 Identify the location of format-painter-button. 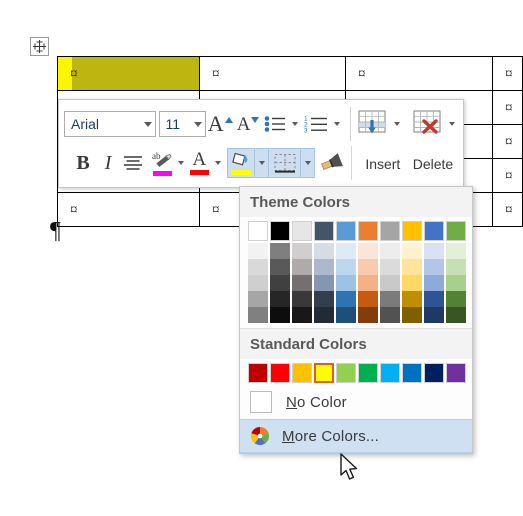
(332, 163).